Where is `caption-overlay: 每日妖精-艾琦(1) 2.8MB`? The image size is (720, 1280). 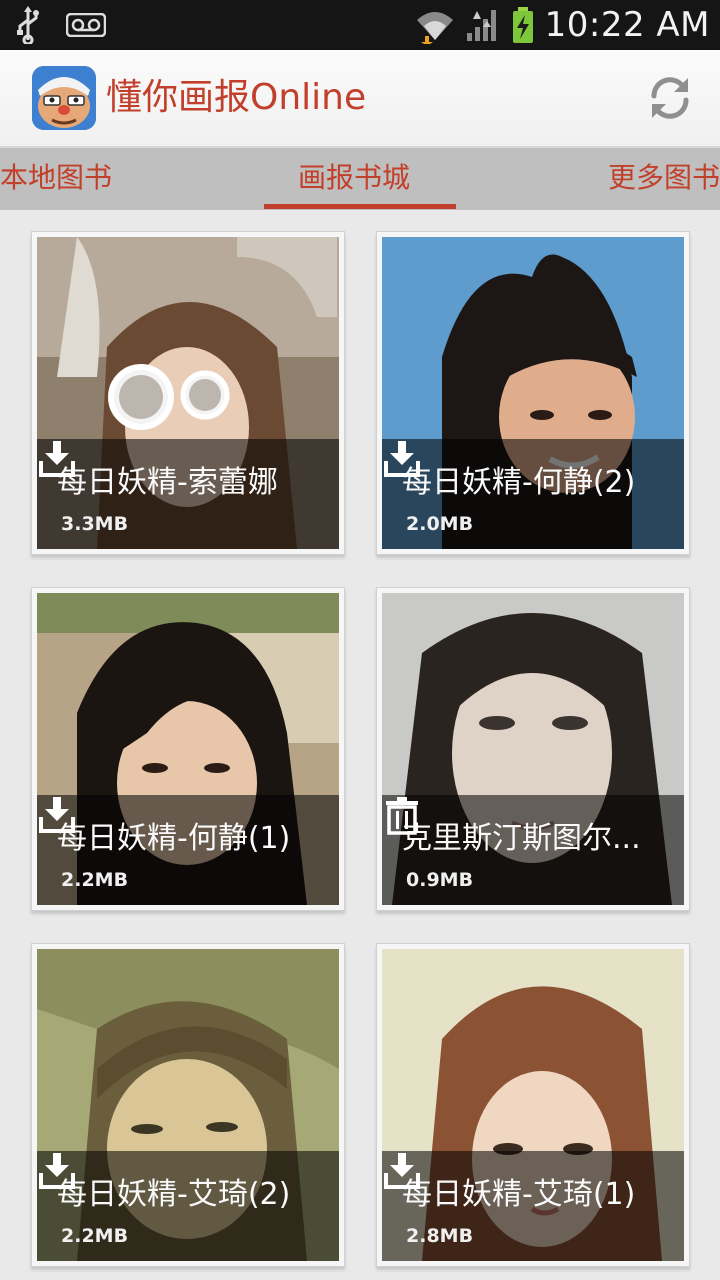 caption-overlay: 每日妖精-艾琦(1) 2.8MB is located at coordinates (533, 1206).